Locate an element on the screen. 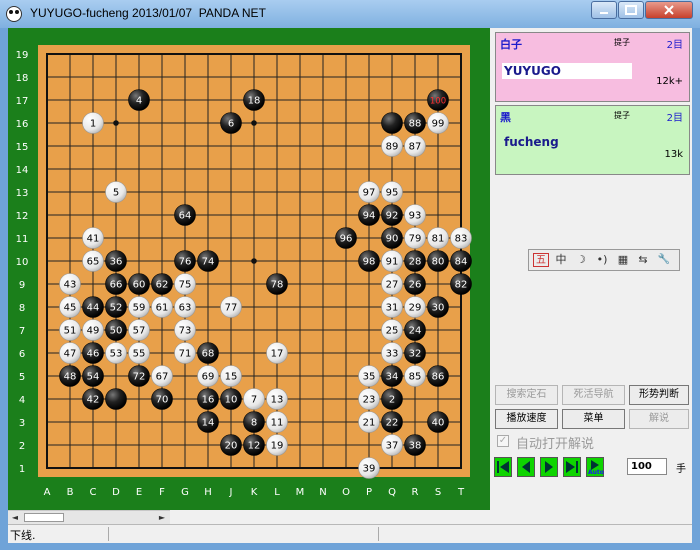 This screenshot has height=550, width=700. prev-move-button is located at coordinates (526, 467).